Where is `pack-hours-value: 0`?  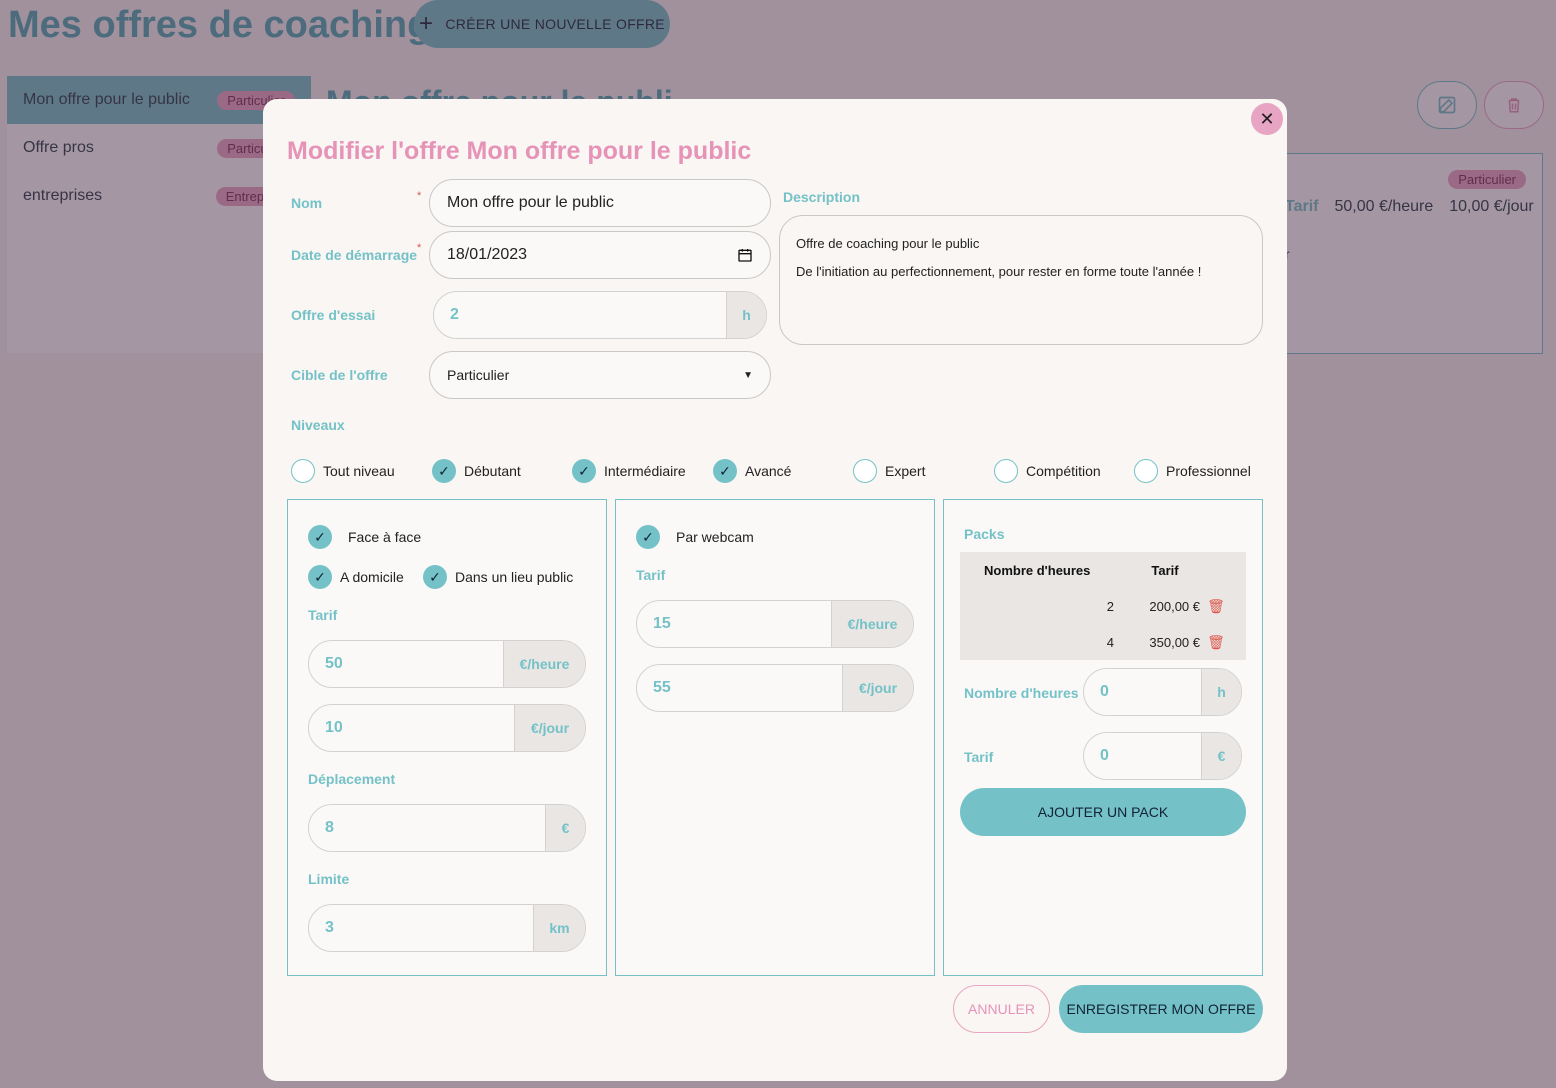 pack-hours-value: 0 is located at coordinates (1104, 691).